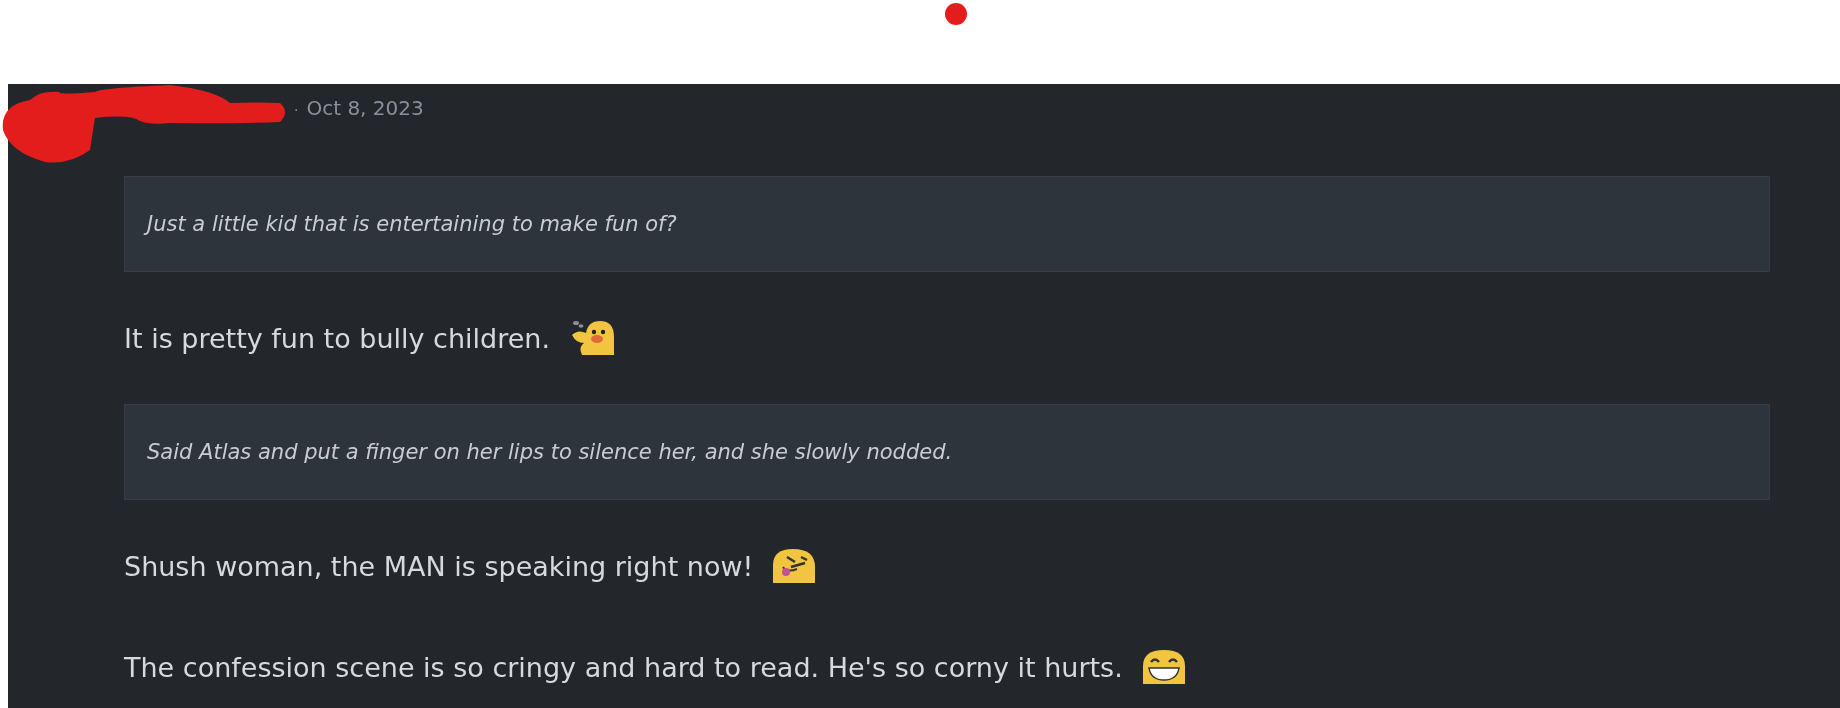 This screenshot has width=1840, height=708. I want to click on post-text: Shush woman, the MAN is speaking right now!, so click(439, 566).